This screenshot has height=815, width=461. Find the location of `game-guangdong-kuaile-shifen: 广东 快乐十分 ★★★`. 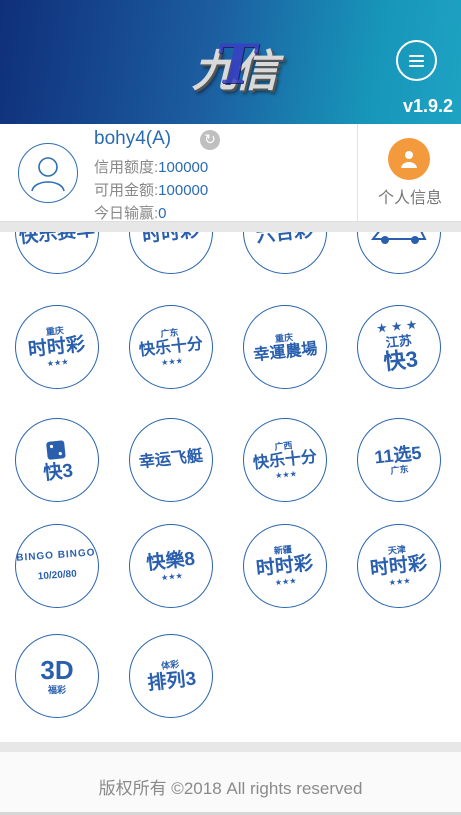

game-guangdong-kuaile-shifen: 广东 快乐十分 ★★★ is located at coordinates (171, 347).